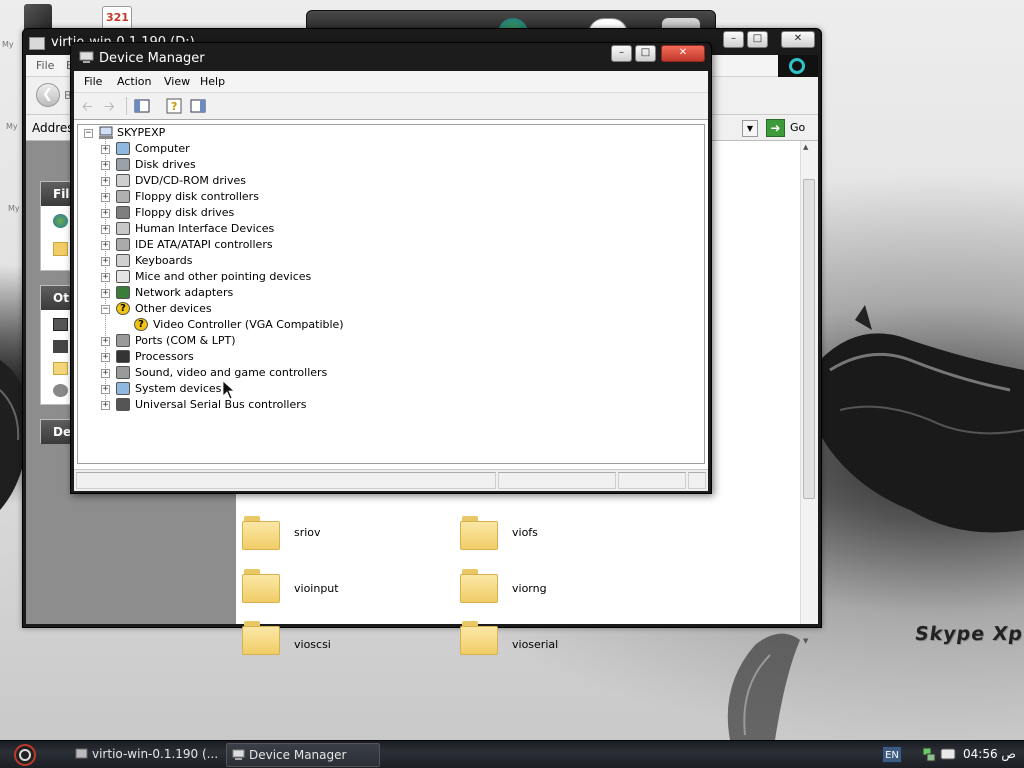 The width and height of the screenshot is (1024, 768). Describe the element at coordinates (60, 249) in the screenshot. I see `share-folder-icon` at that location.